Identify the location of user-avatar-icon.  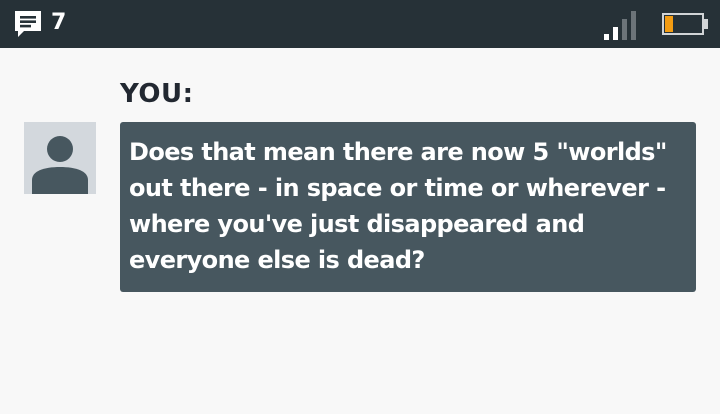
(60, 158).